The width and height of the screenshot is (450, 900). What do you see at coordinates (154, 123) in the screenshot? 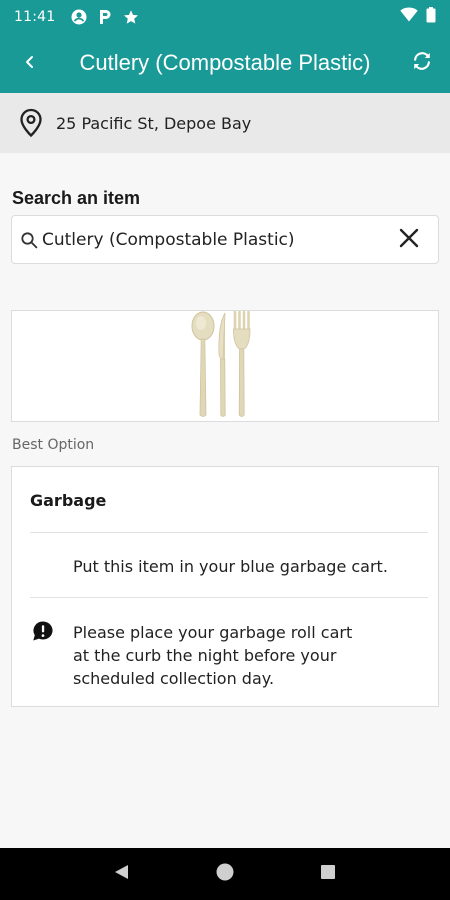
I see `address-text: 25 Pacific St, Depoe Bay` at bounding box center [154, 123].